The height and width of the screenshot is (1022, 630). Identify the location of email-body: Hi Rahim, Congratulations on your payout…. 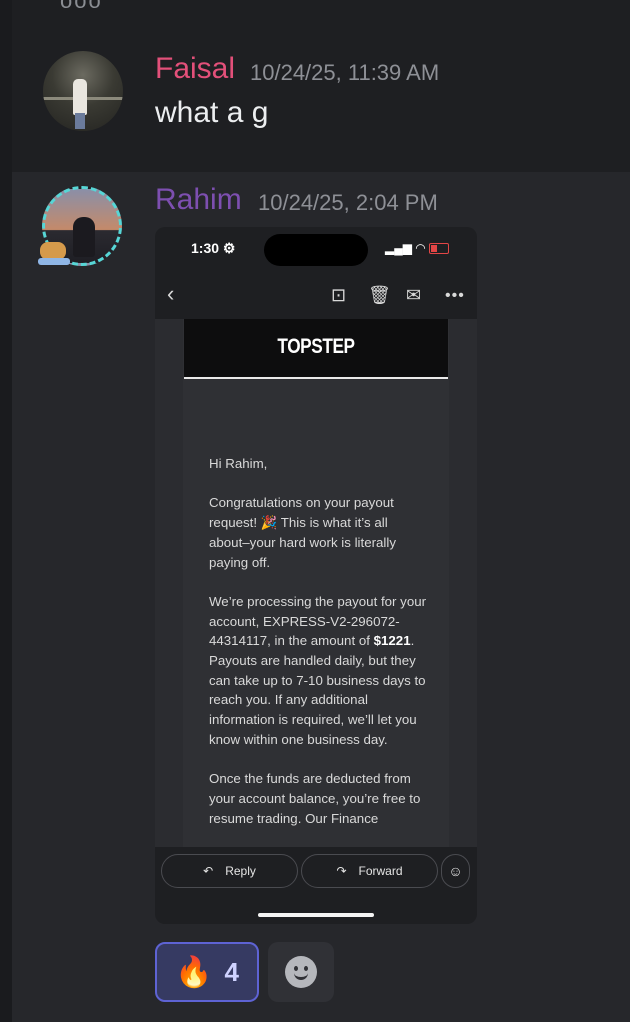
(319, 650).